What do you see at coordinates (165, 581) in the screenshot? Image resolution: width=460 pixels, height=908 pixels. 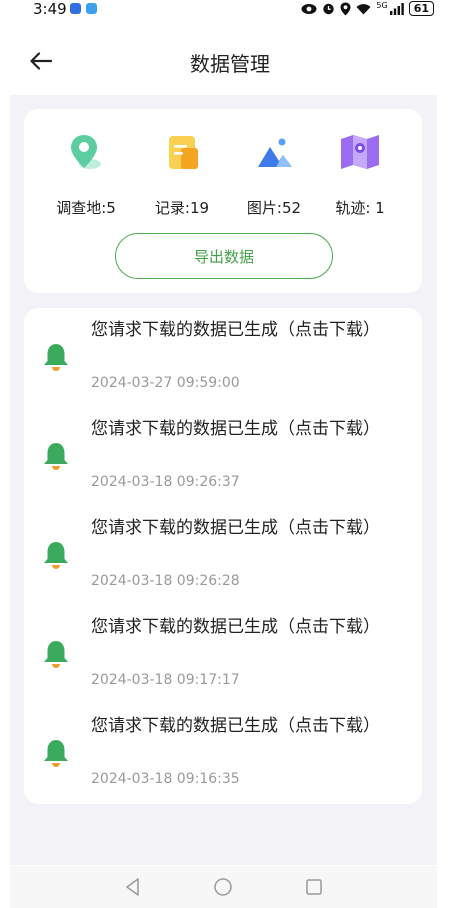 I see `message-time: 2024-03-18 09:26:28` at bounding box center [165, 581].